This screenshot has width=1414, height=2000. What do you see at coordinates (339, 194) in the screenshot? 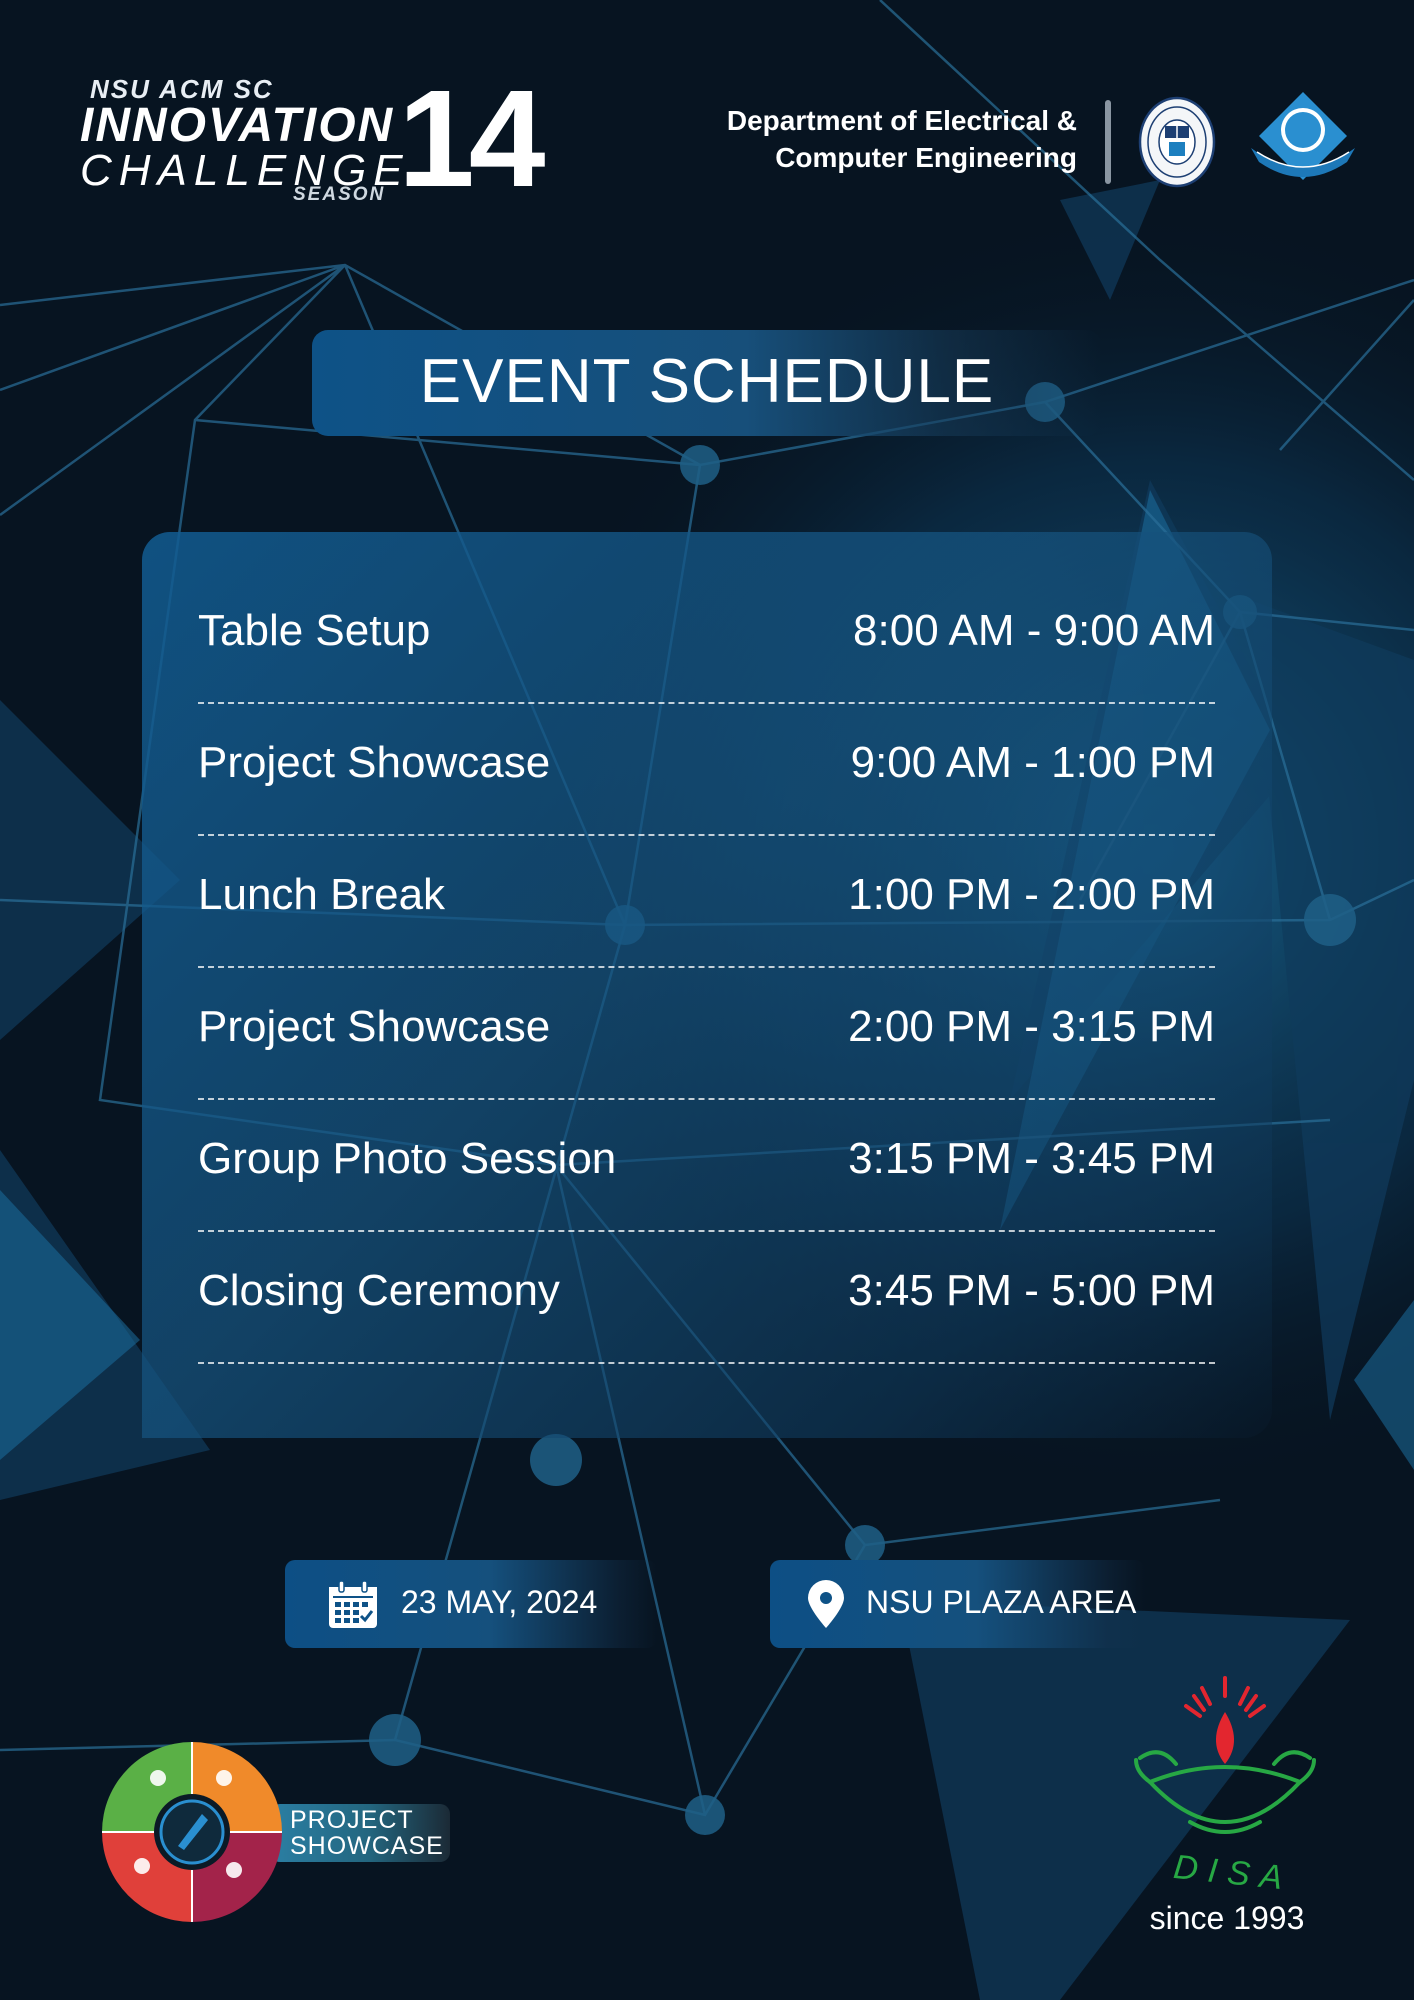
I see `brand-season-label: SEASON` at bounding box center [339, 194].